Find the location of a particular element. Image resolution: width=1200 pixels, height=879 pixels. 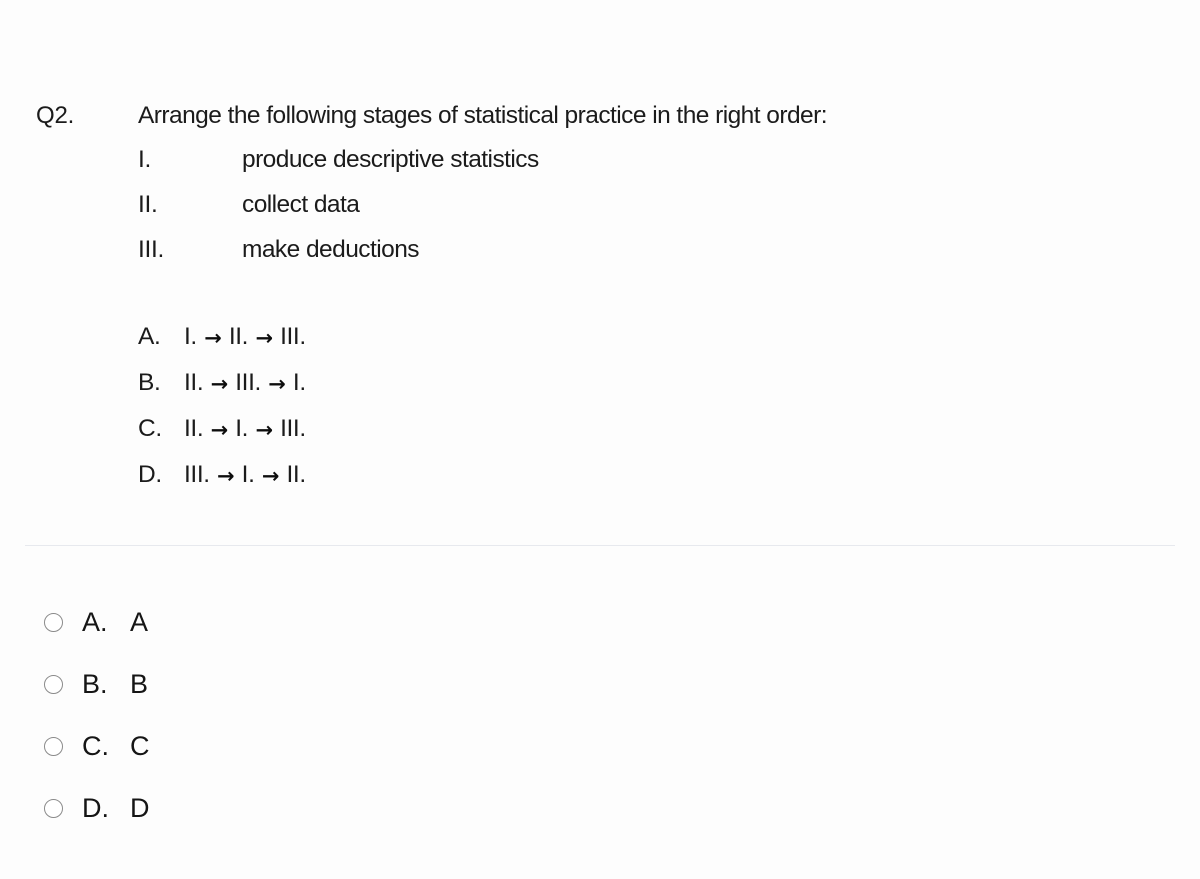

choice-item: A. I. → II. → III. is located at coordinates (588, 345).